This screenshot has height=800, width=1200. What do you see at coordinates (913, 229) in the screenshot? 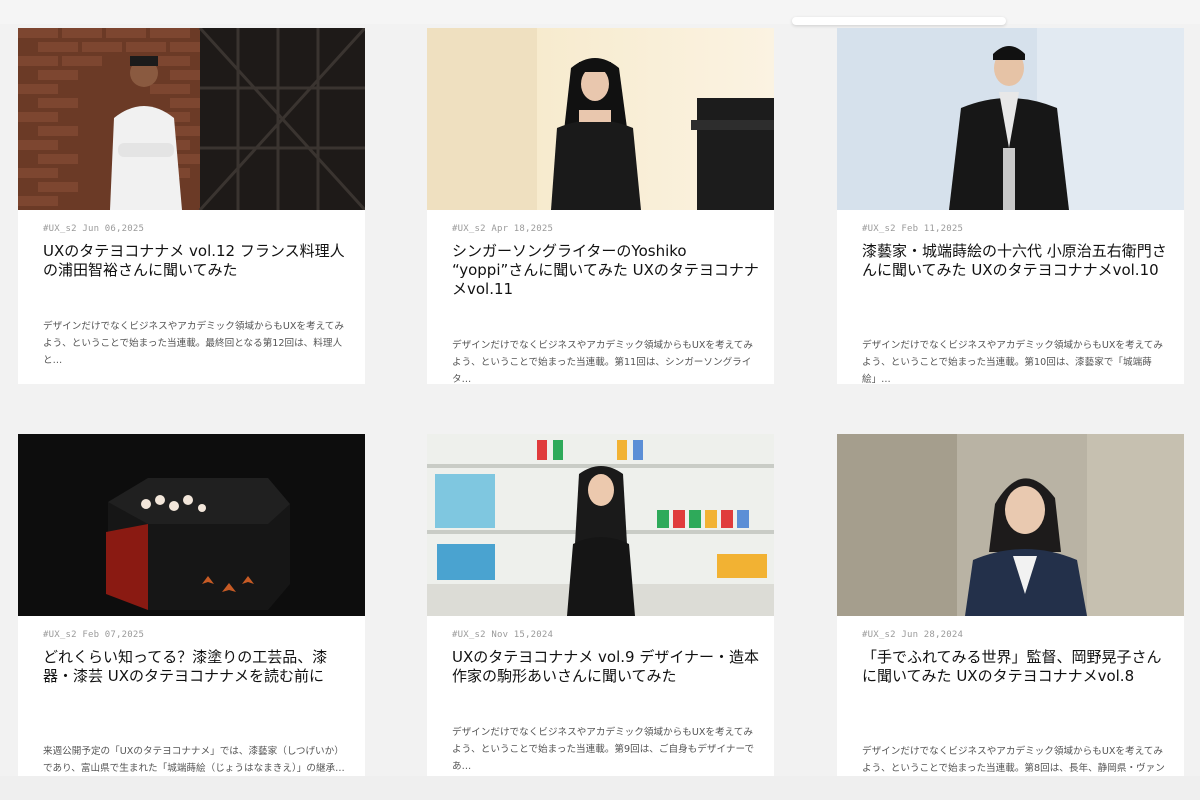
I see `article-meta: #UX_s2 Feb 11,2025` at bounding box center [913, 229].